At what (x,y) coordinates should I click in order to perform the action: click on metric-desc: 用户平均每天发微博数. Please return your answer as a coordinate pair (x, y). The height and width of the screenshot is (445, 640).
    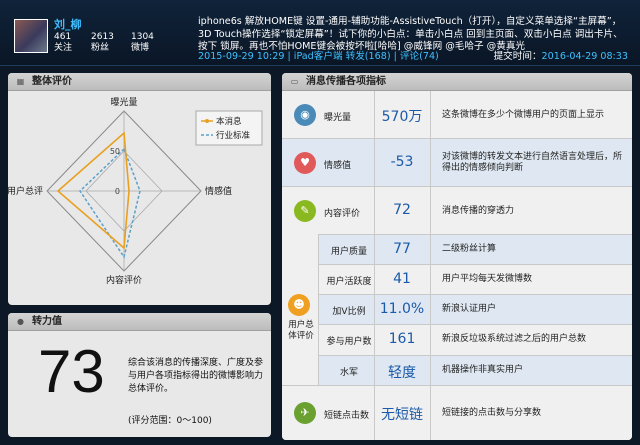
    Looking at the image, I should click on (487, 279).